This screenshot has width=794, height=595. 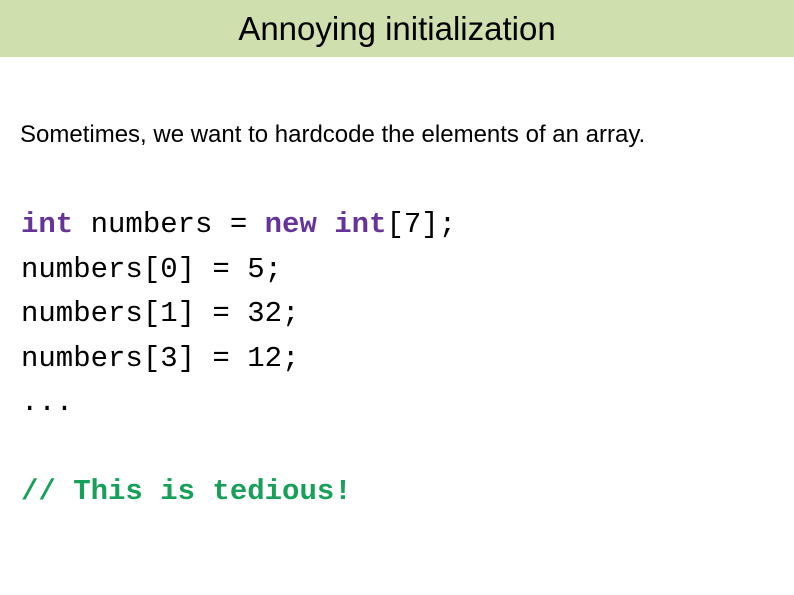 I want to click on title-banner: Annoying initialization, so click(x=397, y=28).